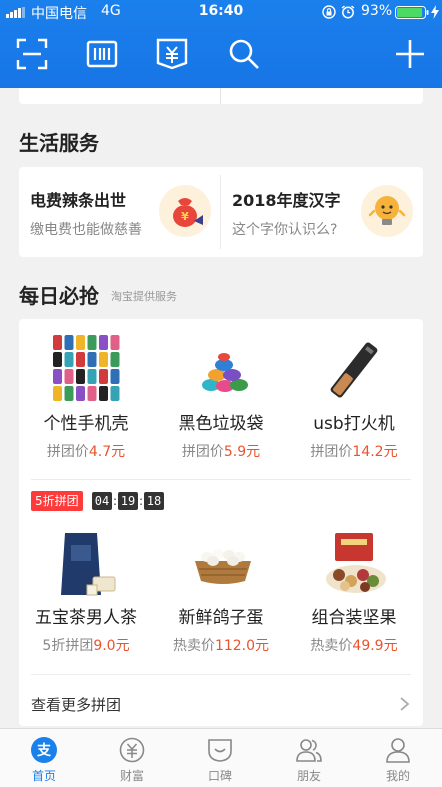 This screenshot has width=442, height=787. What do you see at coordinates (405, 704) in the screenshot?
I see `chevron-right-icon` at bounding box center [405, 704].